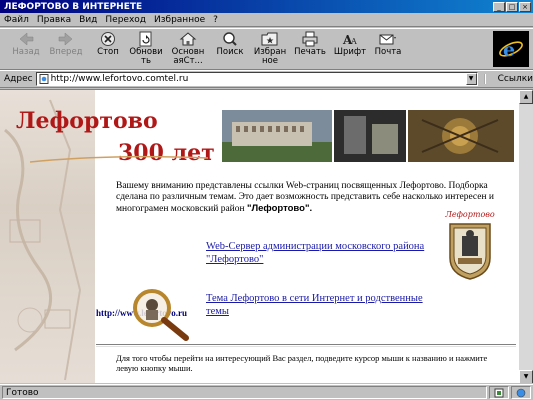 The image size is (533, 400). What do you see at coordinates (73, 6) in the screenshot?
I see `window-title: ЛЕФОРТОВО В ИНТЕРНЕТЕ` at bounding box center [73, 6].